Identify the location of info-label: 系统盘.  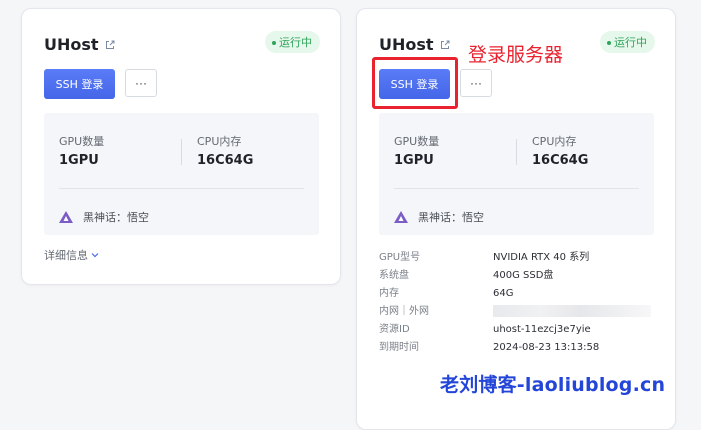
(394, 275).